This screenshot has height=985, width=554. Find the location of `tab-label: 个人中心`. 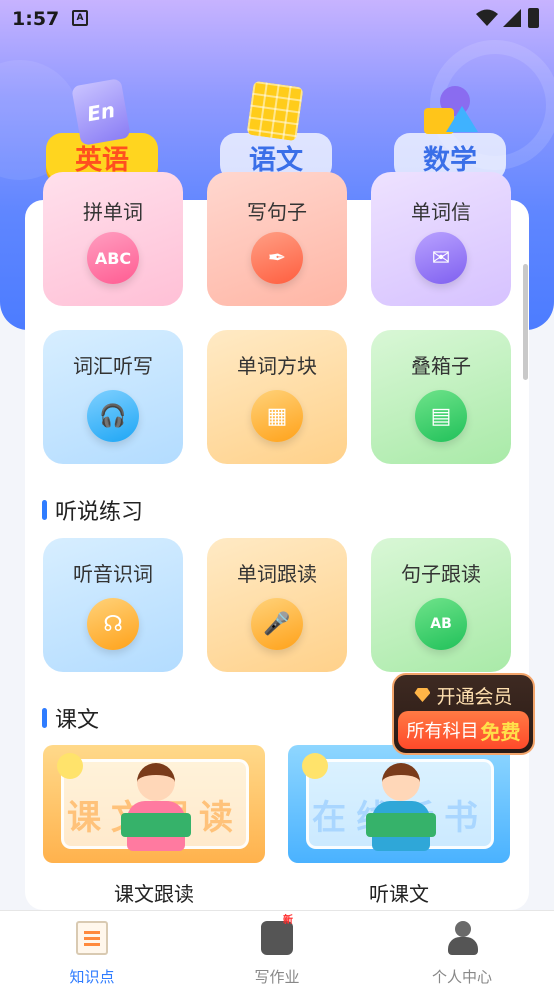

tab-label: 个人中心 is located at coordinates (461, 976).